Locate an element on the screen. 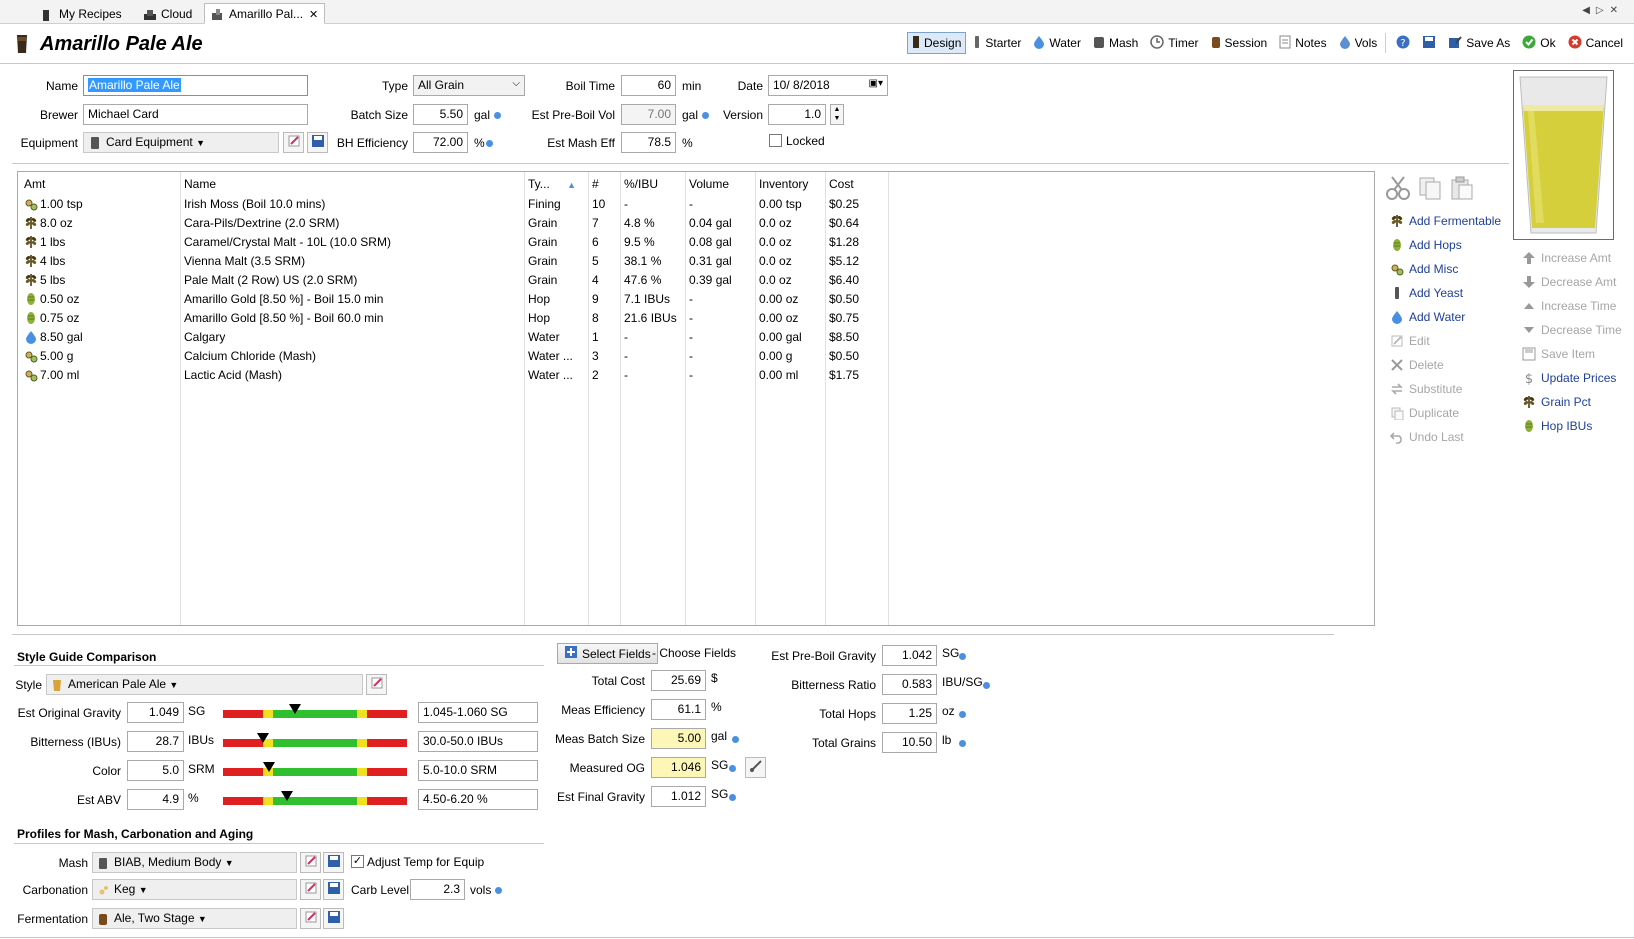 This screenshot has width=1634, height=939. timer-button: Timer is located at coordinates (1174, 43).